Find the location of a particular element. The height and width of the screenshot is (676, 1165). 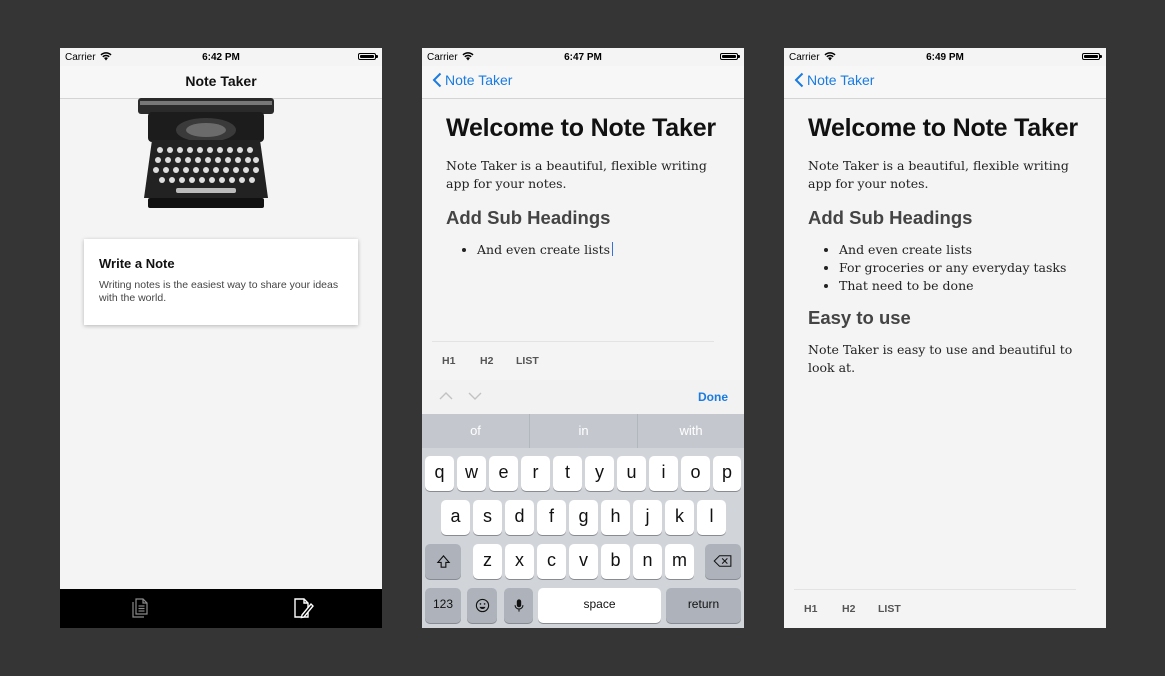

key-d: d is located at coordinates (519, 517).